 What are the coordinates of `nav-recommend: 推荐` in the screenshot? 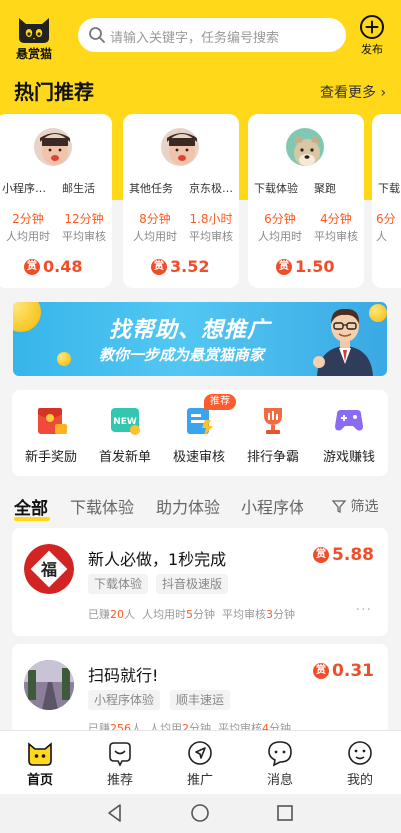 It's located at (120, 763).